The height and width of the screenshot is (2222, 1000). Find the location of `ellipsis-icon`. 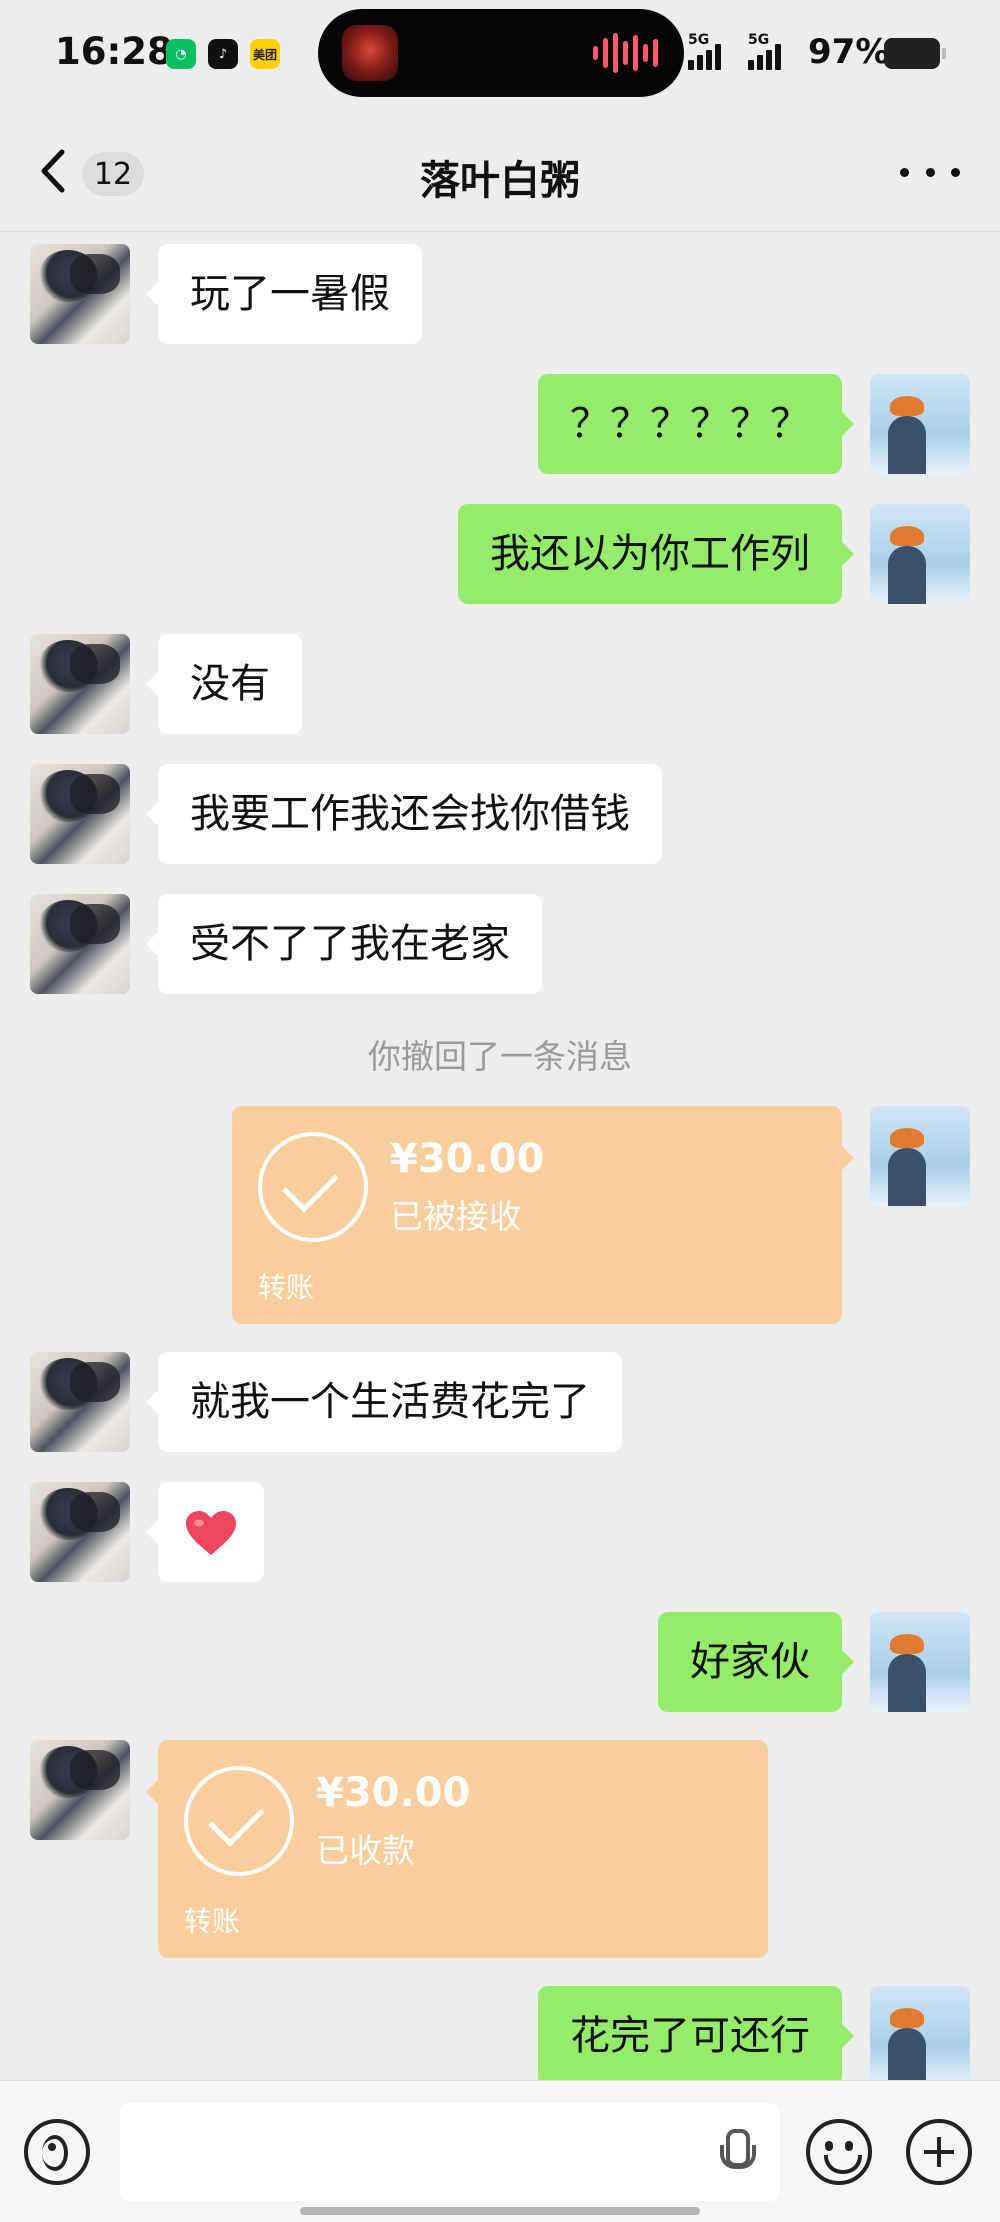

ellipsis-icon is located at coordinates (904, 172).